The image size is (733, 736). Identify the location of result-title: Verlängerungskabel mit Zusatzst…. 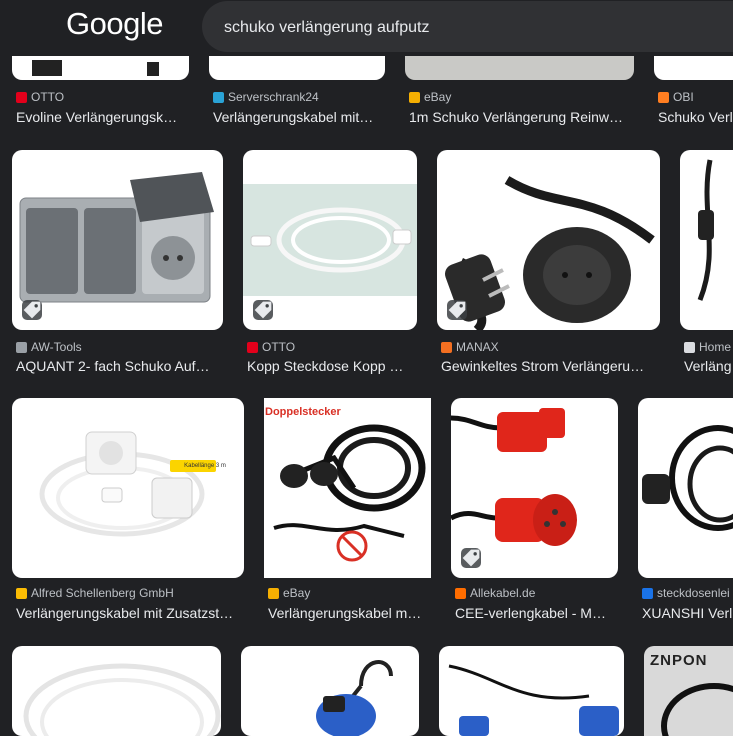
(129, 613).